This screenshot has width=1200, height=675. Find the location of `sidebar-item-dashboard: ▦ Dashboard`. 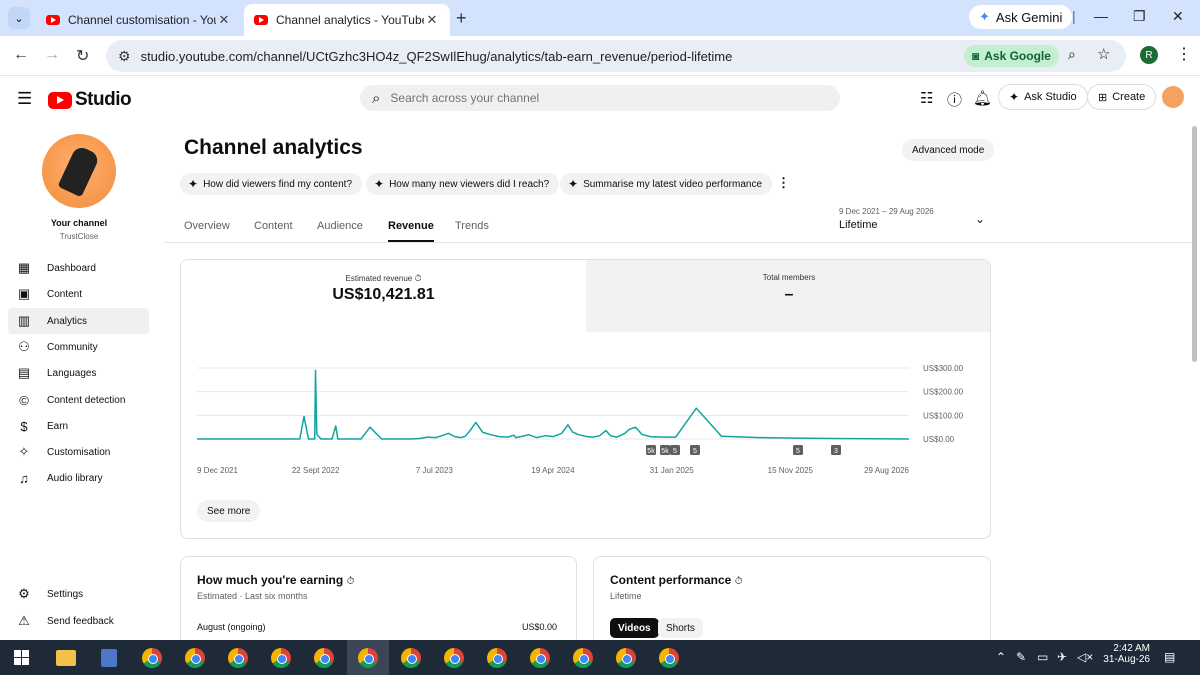

sidebar-item-dashboard: ▦ Dashboard is located at coordinates (78, 268).